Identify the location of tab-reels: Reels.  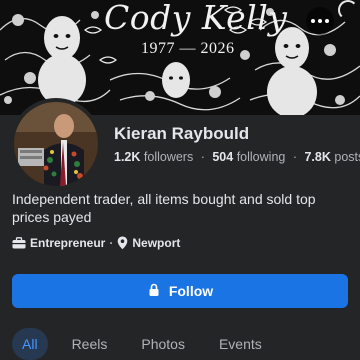
(90, 344).